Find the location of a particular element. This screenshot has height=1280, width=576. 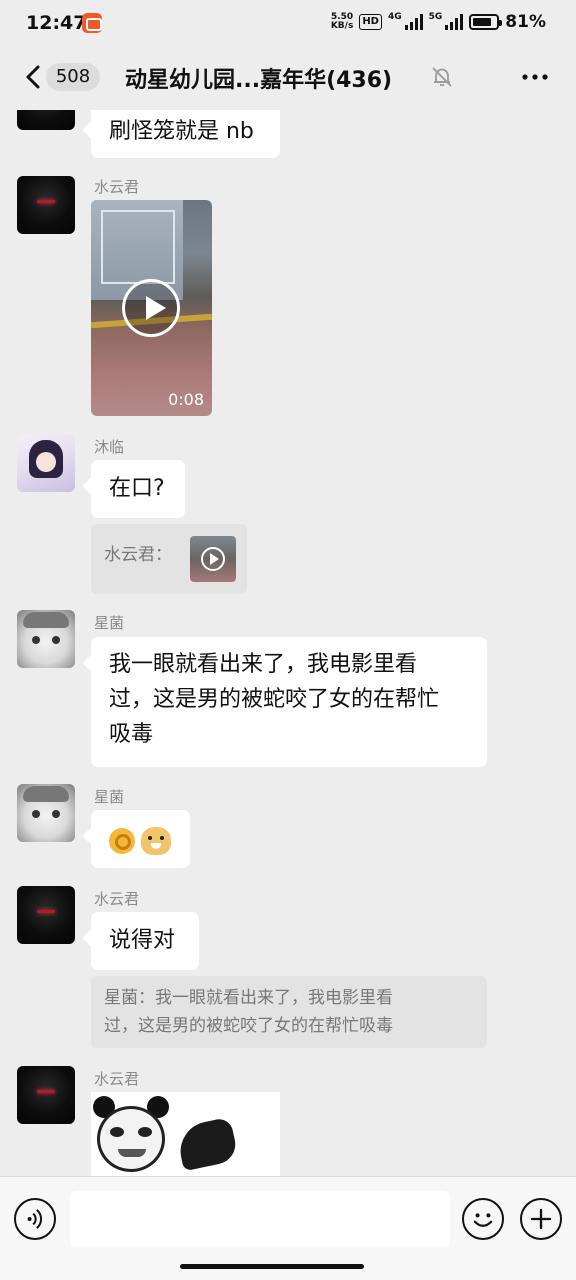

message-bubble: 在口? is located at coordinates (138, 489).